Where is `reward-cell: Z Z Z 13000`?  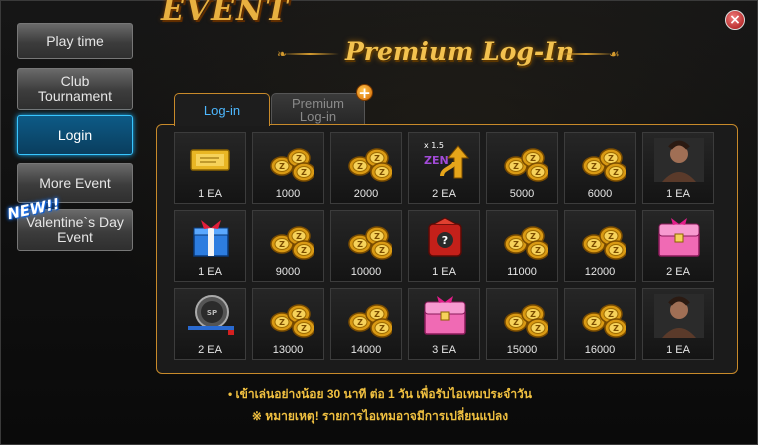
reward-cell: Z Z Z 13000 is located at coordinates (288, 324).